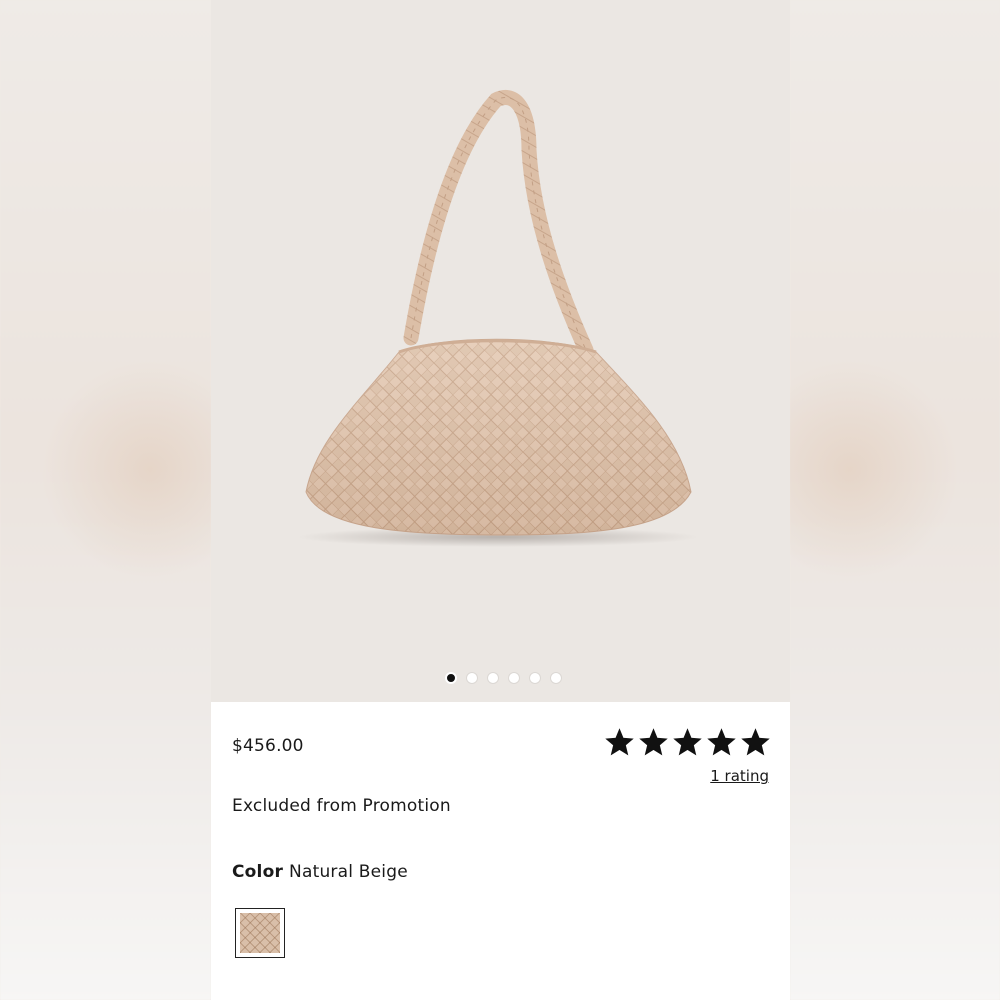 The image size is (1000, 1000). What do you see at coordinates (341, 806) in the screenshot?
I see `promotion-note: Excluded from Promotion` at bounding box center [341, 806].